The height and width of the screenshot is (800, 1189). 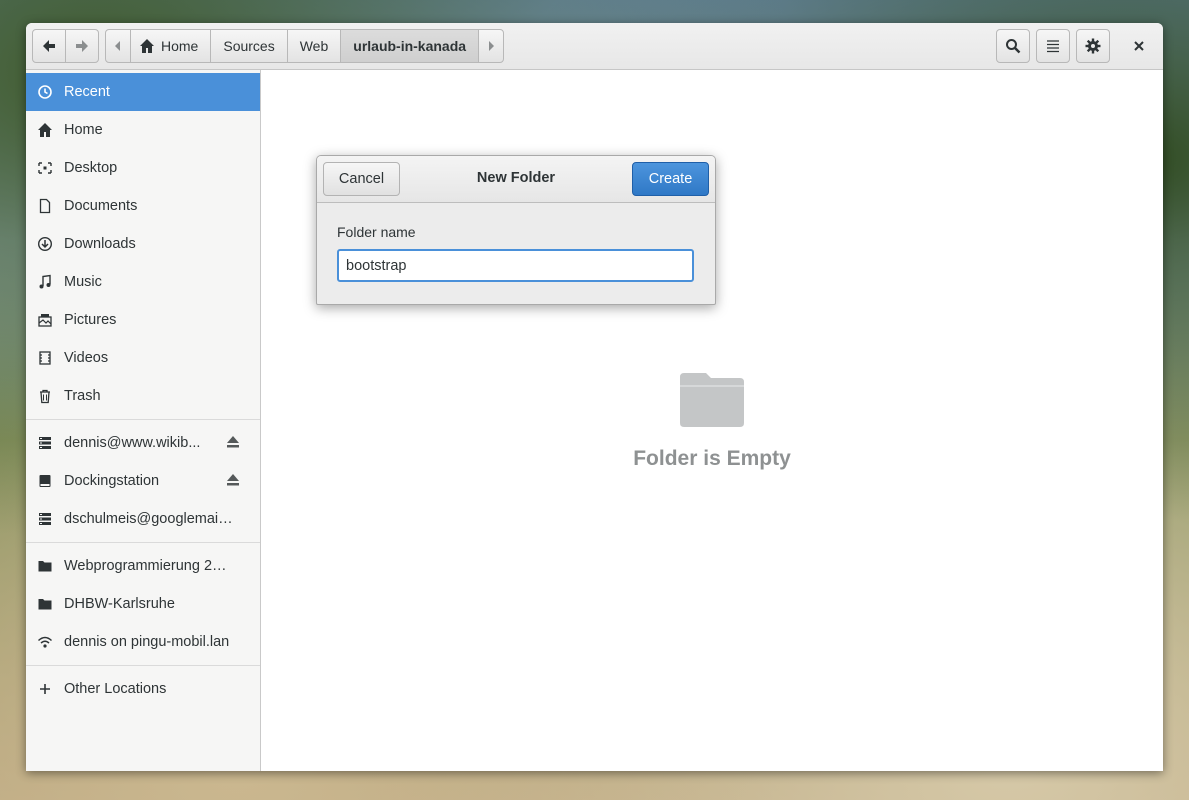 I want to click on sidebar-item-other-locations: Other Locations, so click(x=143, y=689).